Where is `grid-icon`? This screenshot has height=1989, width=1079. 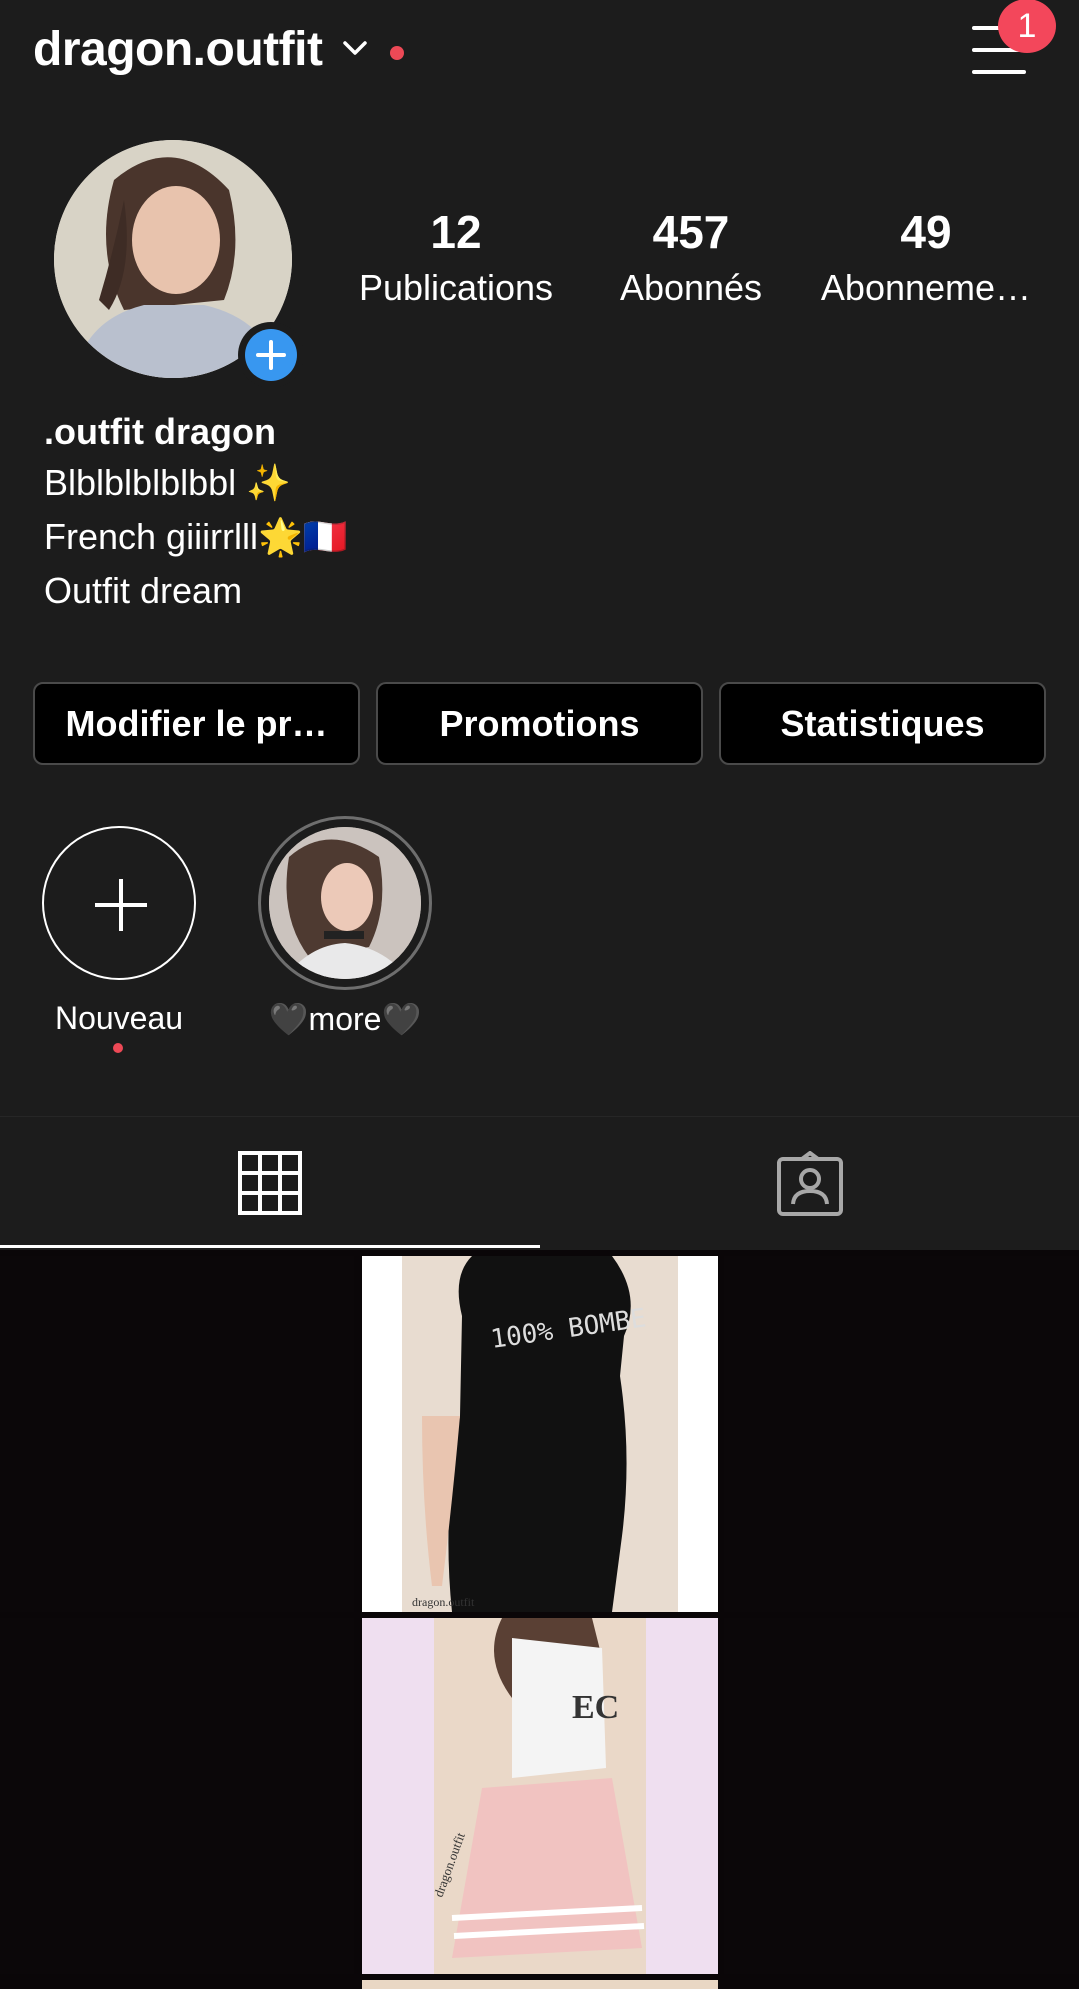 grid-icon is located at coordinates (270, 1183).